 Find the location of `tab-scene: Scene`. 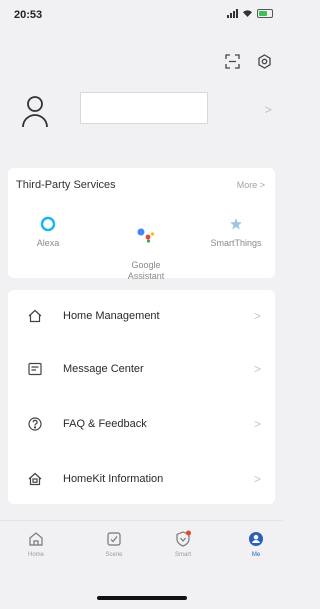

tab-scene: Scene is located at coordinates (114, 543).